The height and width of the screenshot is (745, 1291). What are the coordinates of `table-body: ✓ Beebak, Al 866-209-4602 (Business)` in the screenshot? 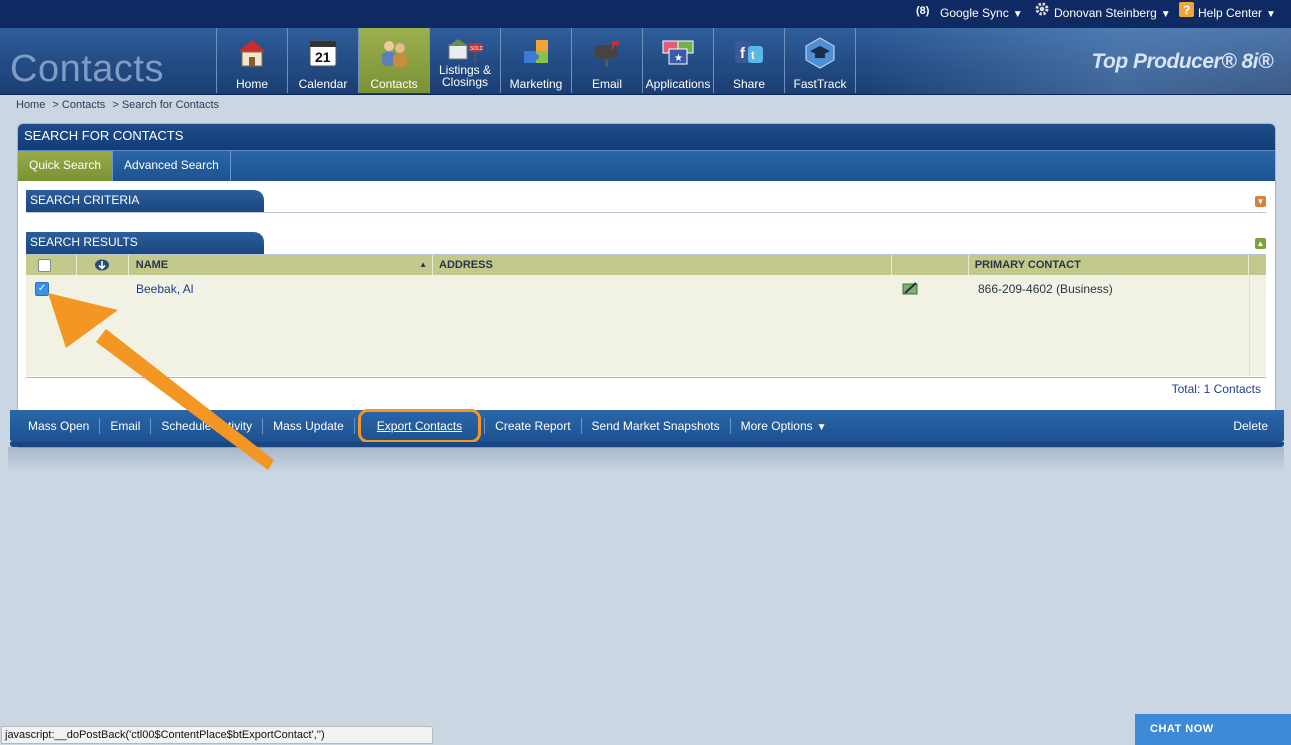 It's located at (646, 325).